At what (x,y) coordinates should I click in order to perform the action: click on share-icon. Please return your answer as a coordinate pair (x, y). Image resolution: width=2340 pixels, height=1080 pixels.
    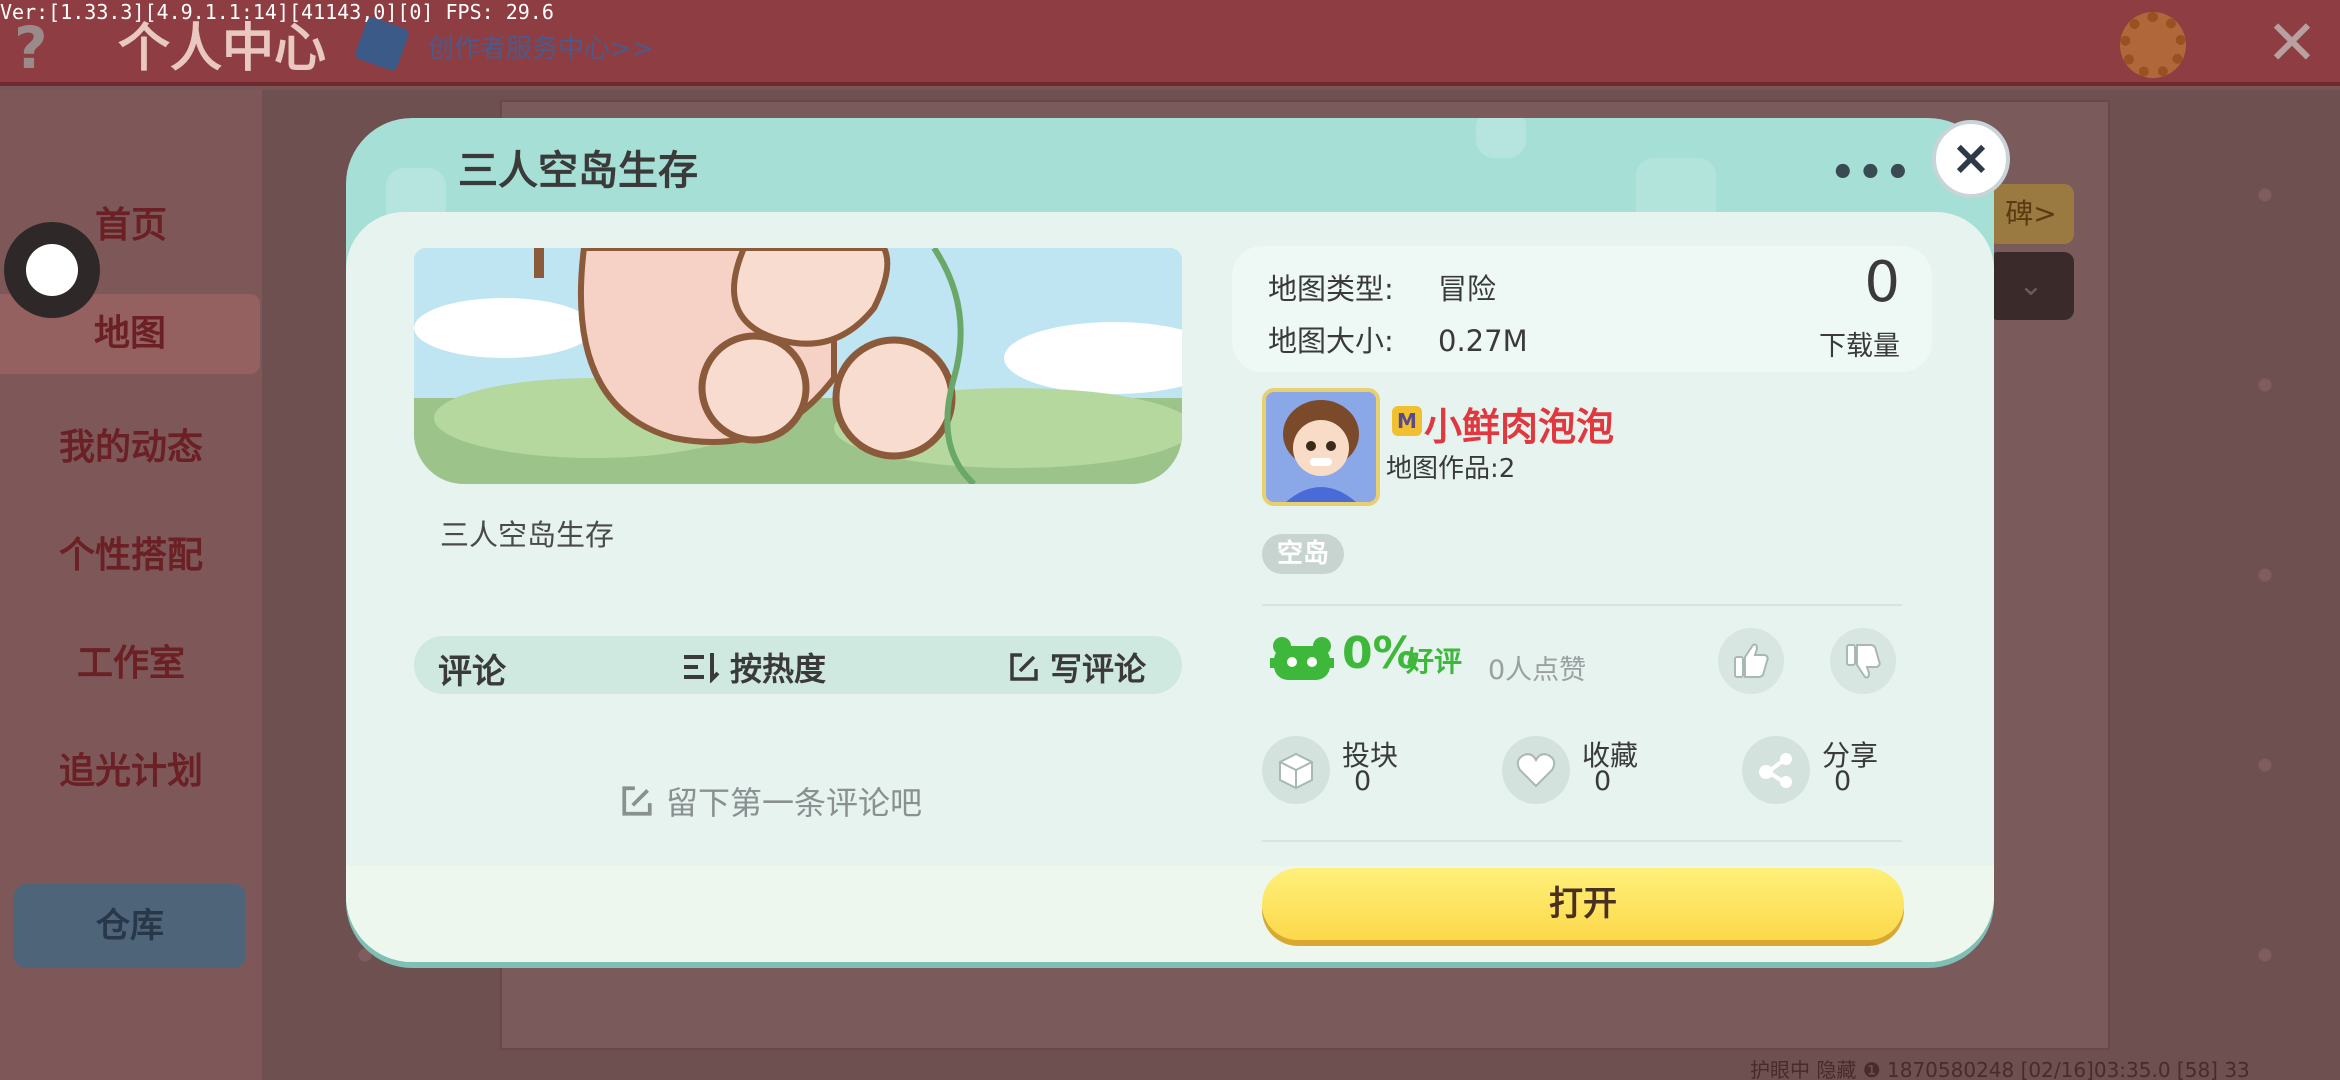
    Looking at the image, I should click on (1776, 770).